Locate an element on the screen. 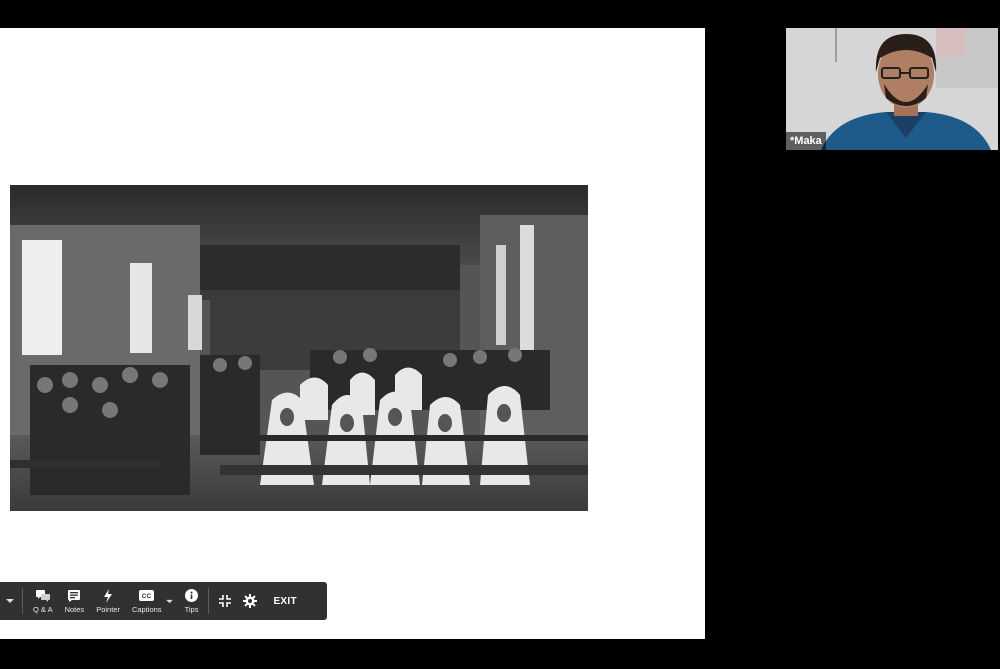 The height and width of the screenshot is (669, 1000). captions-options-button is located at coordinates (171, 601).